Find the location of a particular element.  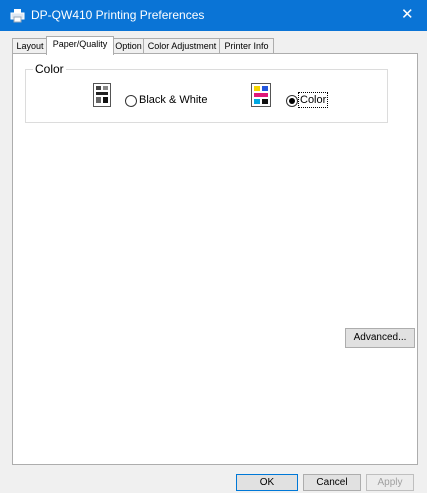

black-white-page-icon is located at coordinates (102, 95).